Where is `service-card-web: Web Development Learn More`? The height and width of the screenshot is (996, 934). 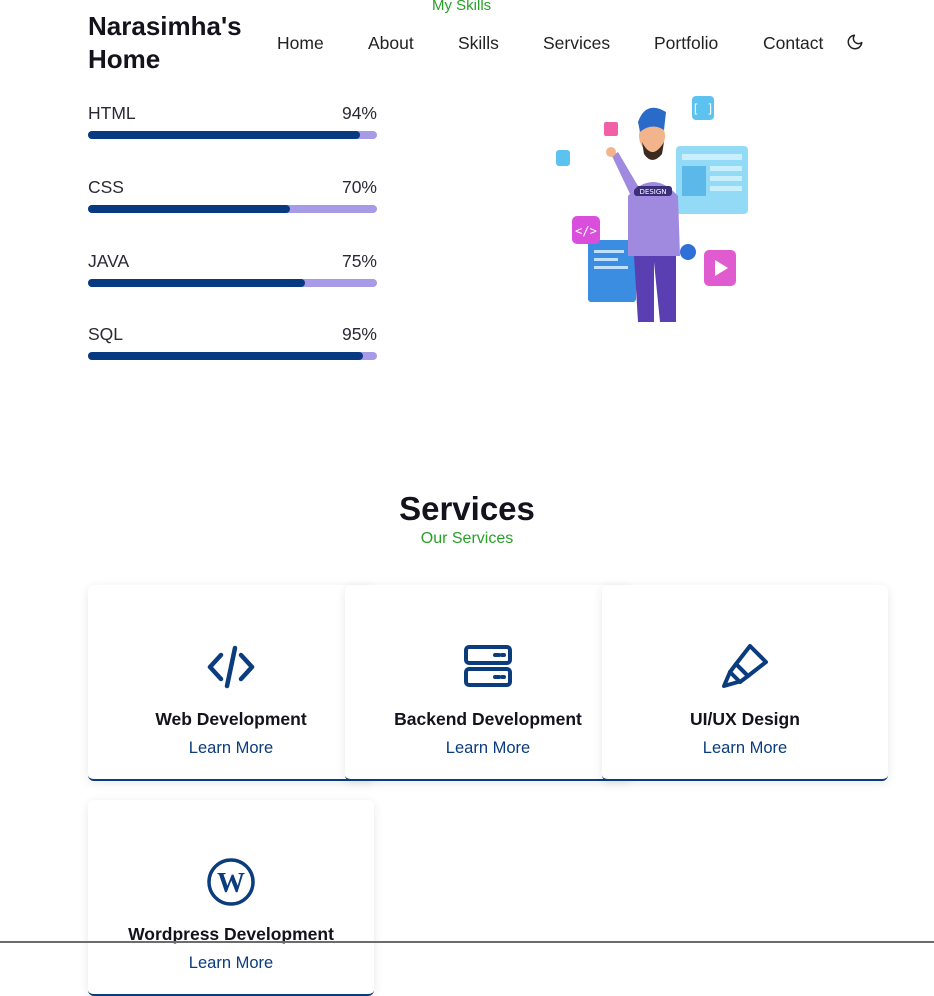
service-card-web: Web Development Learn More is located at coordinates (231, 683).